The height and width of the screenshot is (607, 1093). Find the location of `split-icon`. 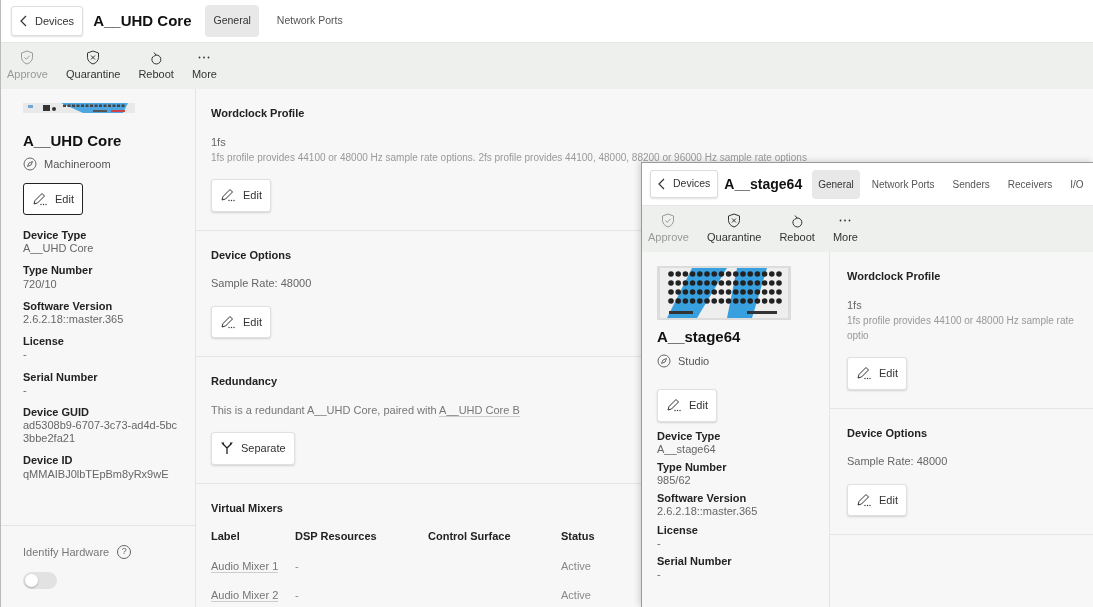

split-icon is located at coordinates (227, 448).